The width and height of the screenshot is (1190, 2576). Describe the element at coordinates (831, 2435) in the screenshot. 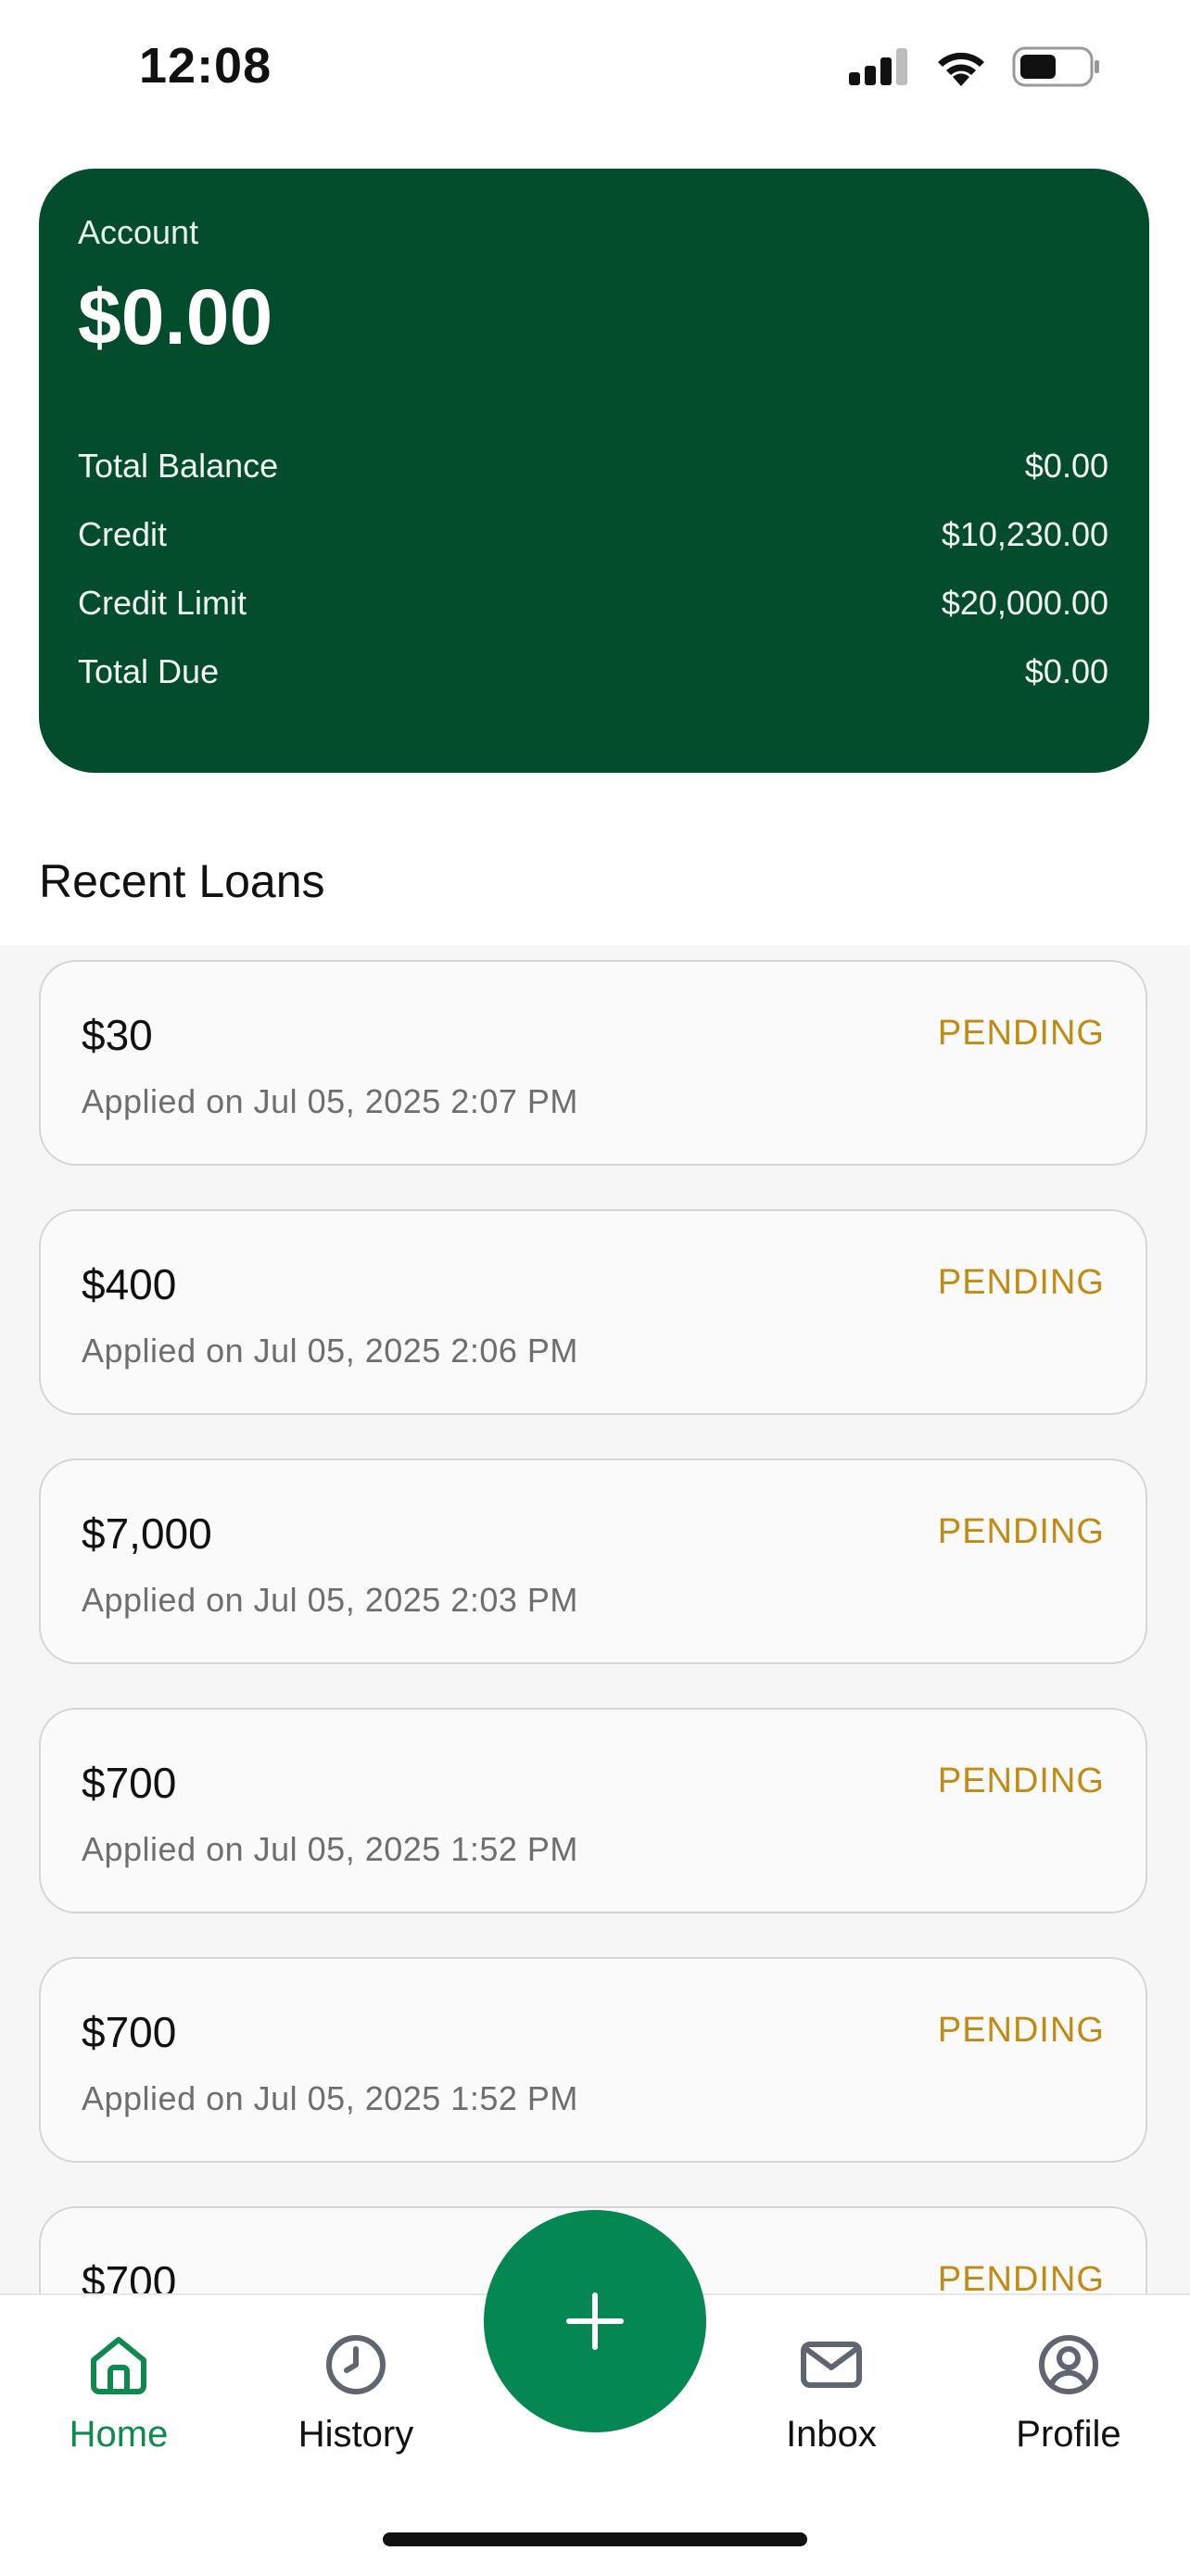

I see `nav-inbox-label: Inbox` at that location.